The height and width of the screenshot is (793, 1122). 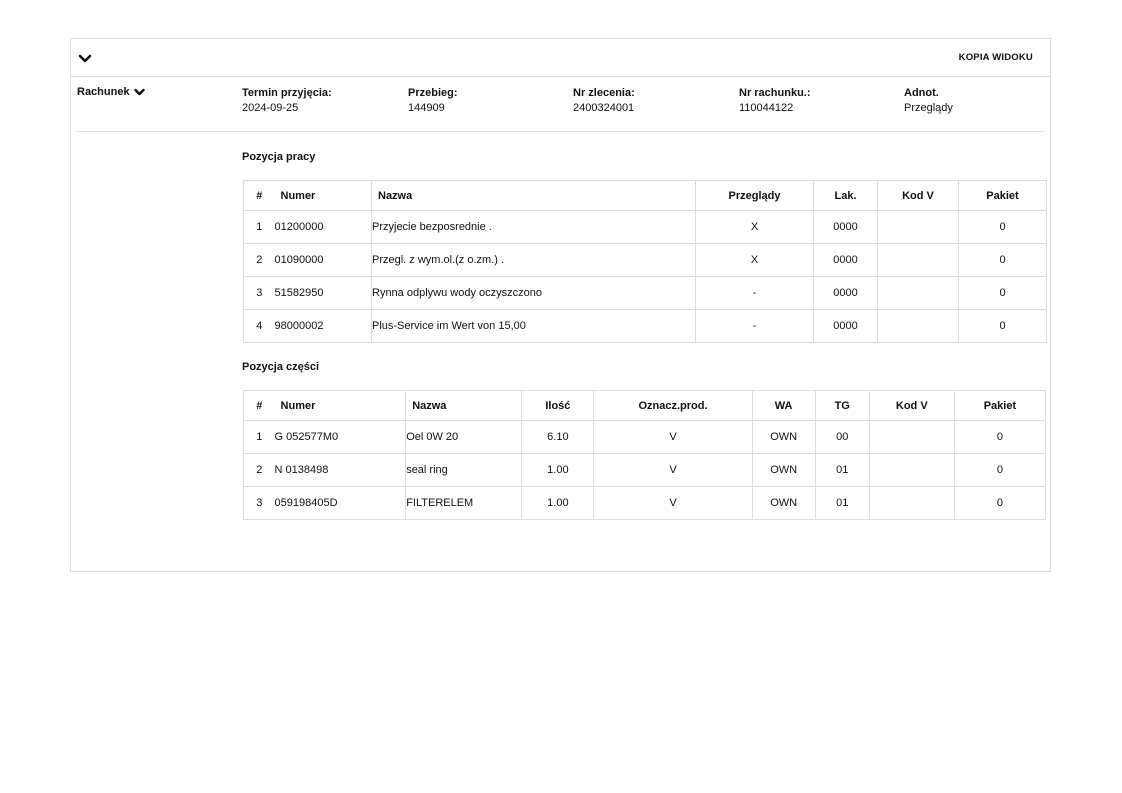 I want to click on table-row: 2 N 0138498 seal ring 1.00 V OWN 01 0, so click(x=644, y=470).